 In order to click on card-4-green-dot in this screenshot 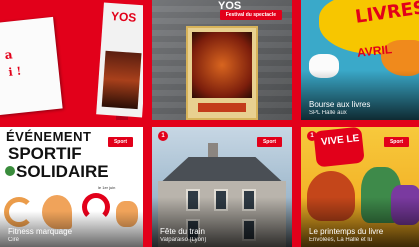, I will do `click(10, 171)`.